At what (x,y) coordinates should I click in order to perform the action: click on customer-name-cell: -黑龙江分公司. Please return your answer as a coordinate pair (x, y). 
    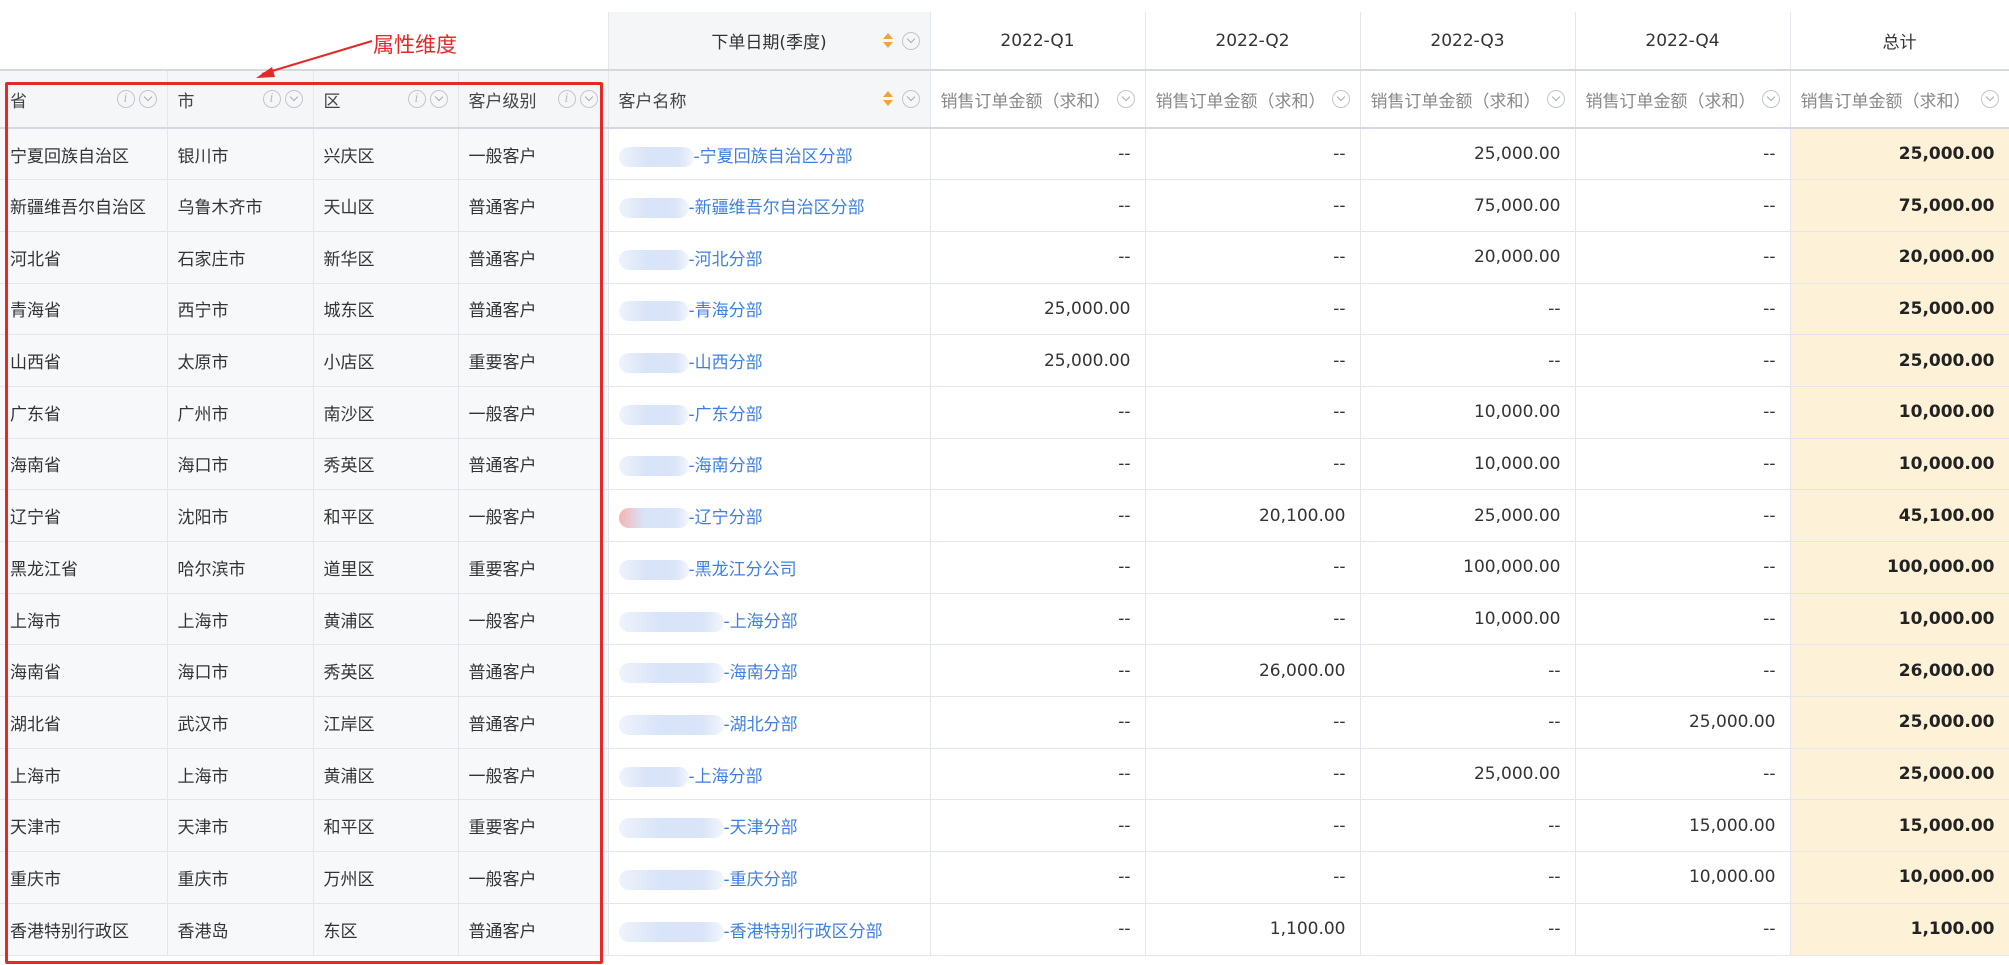
    Looking at the image, I should click on (769, 567).